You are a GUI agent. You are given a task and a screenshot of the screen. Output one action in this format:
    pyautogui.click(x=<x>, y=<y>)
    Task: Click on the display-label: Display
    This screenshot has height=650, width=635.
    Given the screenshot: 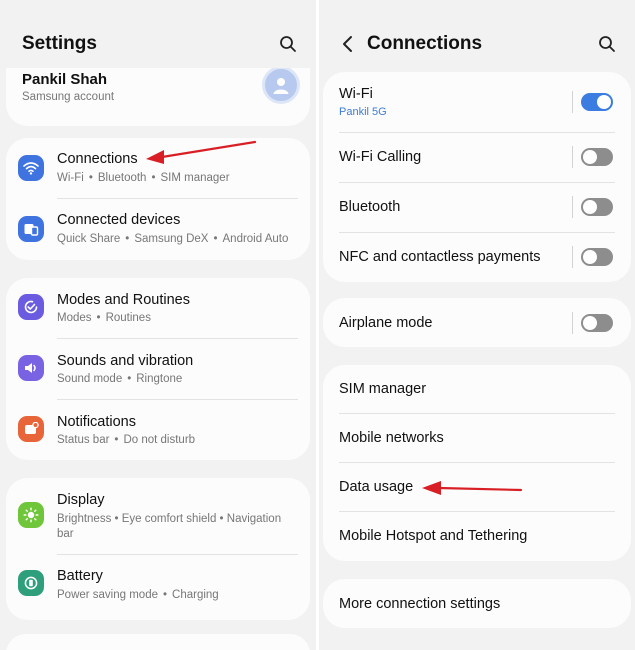 What is the action you would take?
    pyautogui.click(x=81, y=500)
    